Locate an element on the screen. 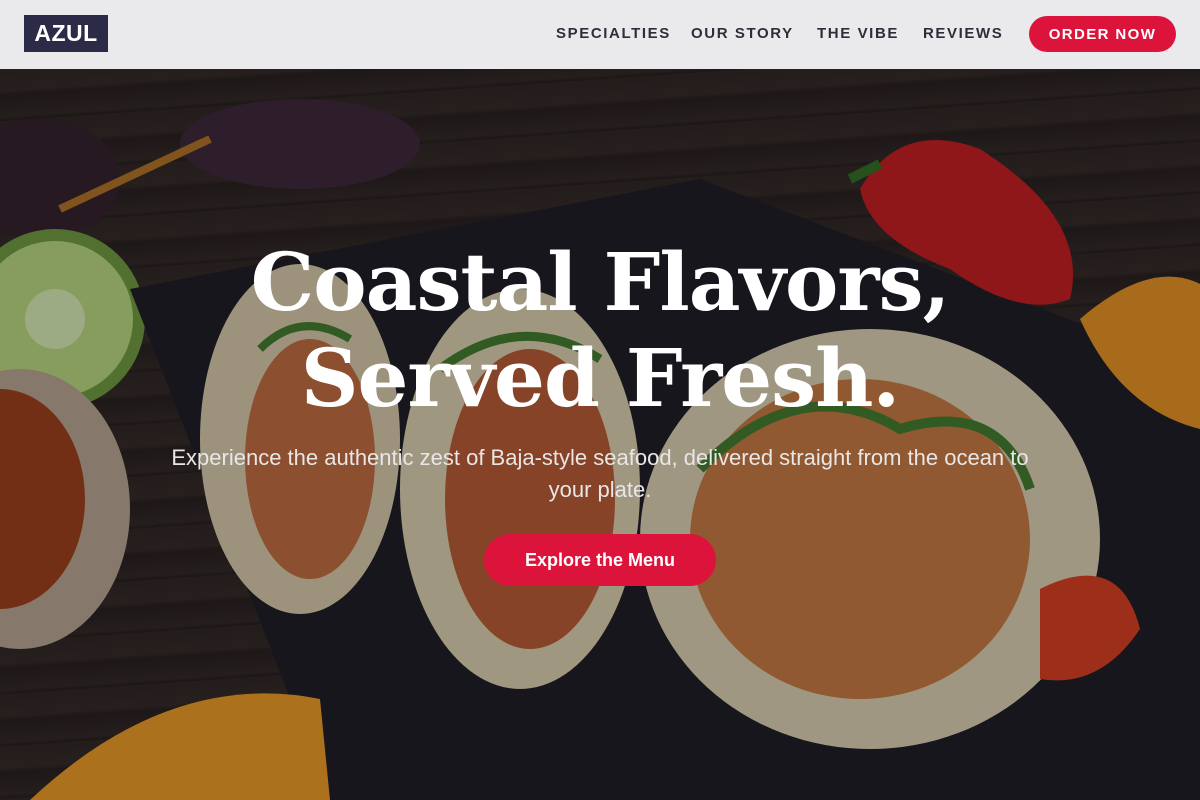  nav-link-specialties: SPECIALTIES is located at coordinates (613, 34).